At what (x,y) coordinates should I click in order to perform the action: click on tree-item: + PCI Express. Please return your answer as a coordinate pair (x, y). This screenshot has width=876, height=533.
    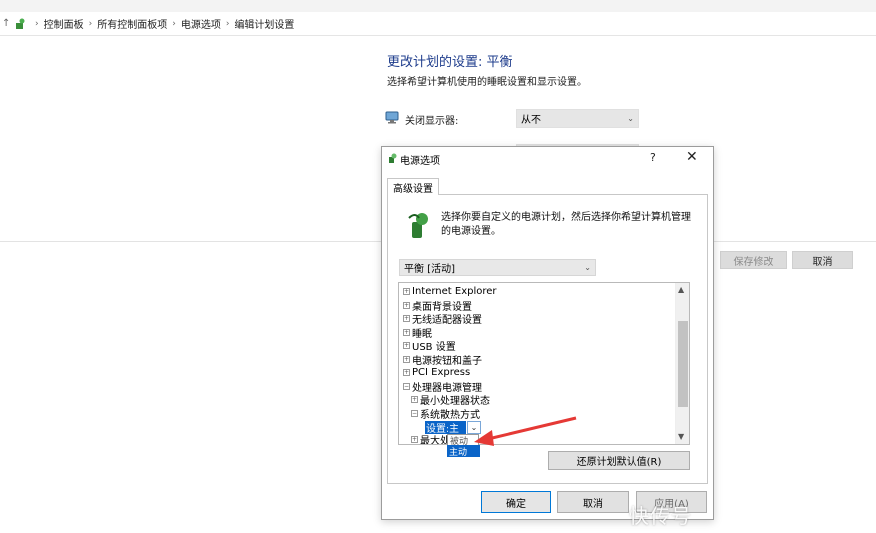
    Looking at the image, I should click on (436, 372).